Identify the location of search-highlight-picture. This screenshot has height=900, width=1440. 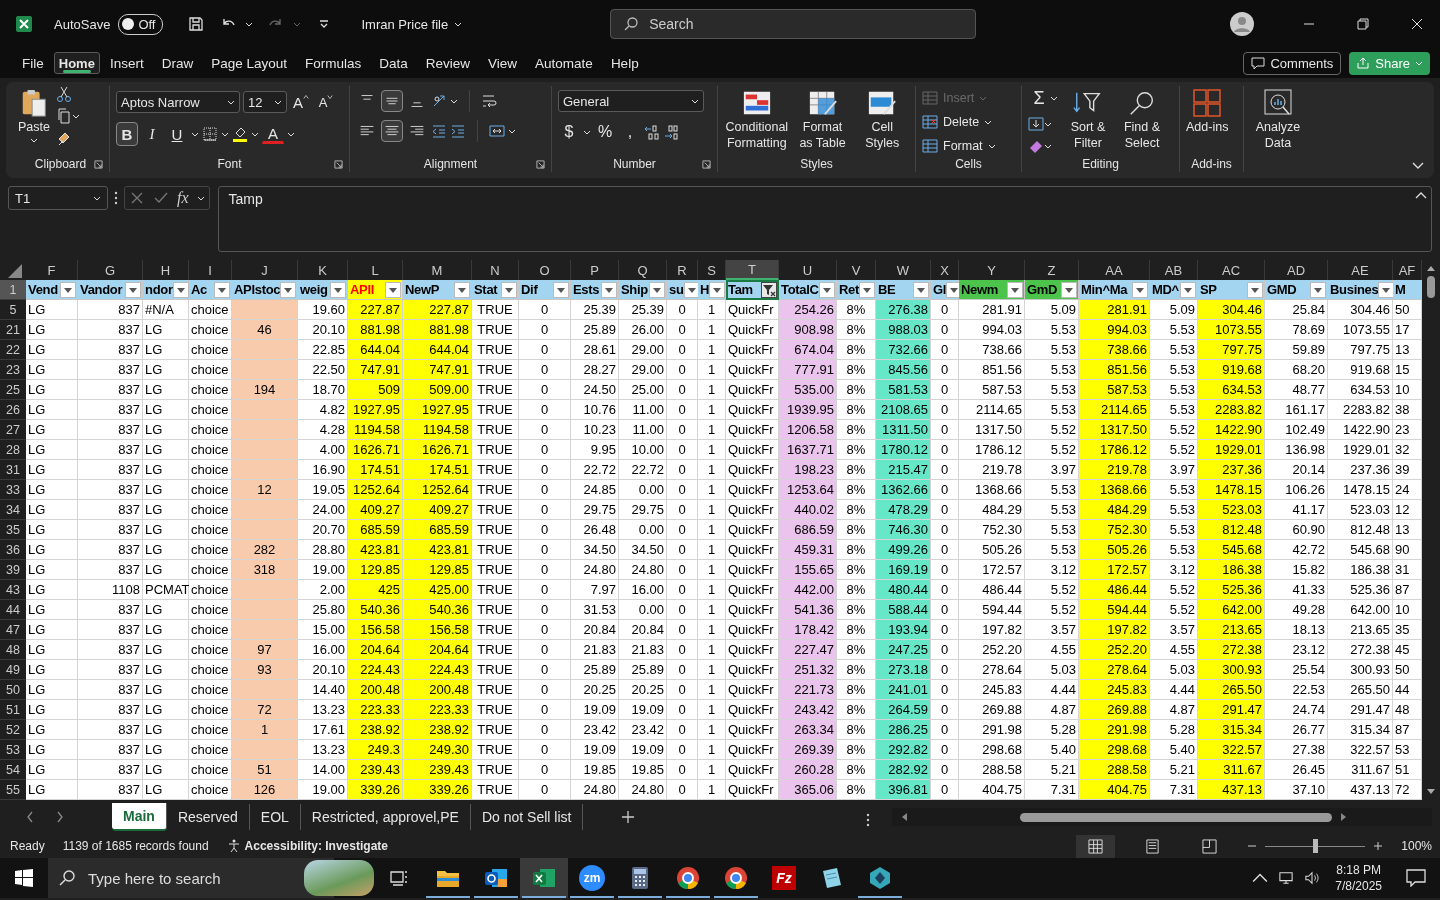
(339, 878).